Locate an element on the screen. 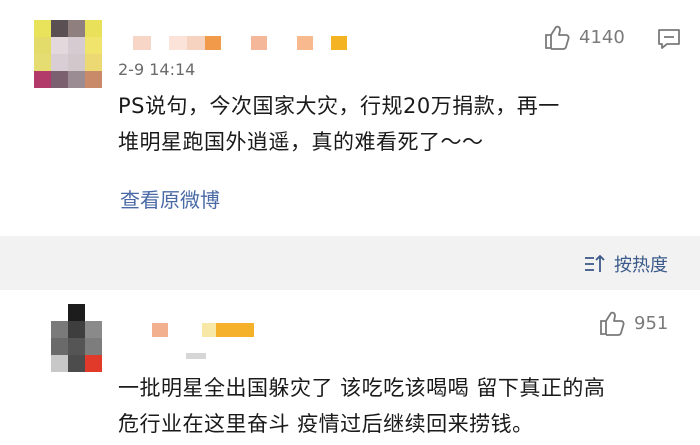 The image size is (700, 445). like-count: 951 is located at coordinates (651, 323).